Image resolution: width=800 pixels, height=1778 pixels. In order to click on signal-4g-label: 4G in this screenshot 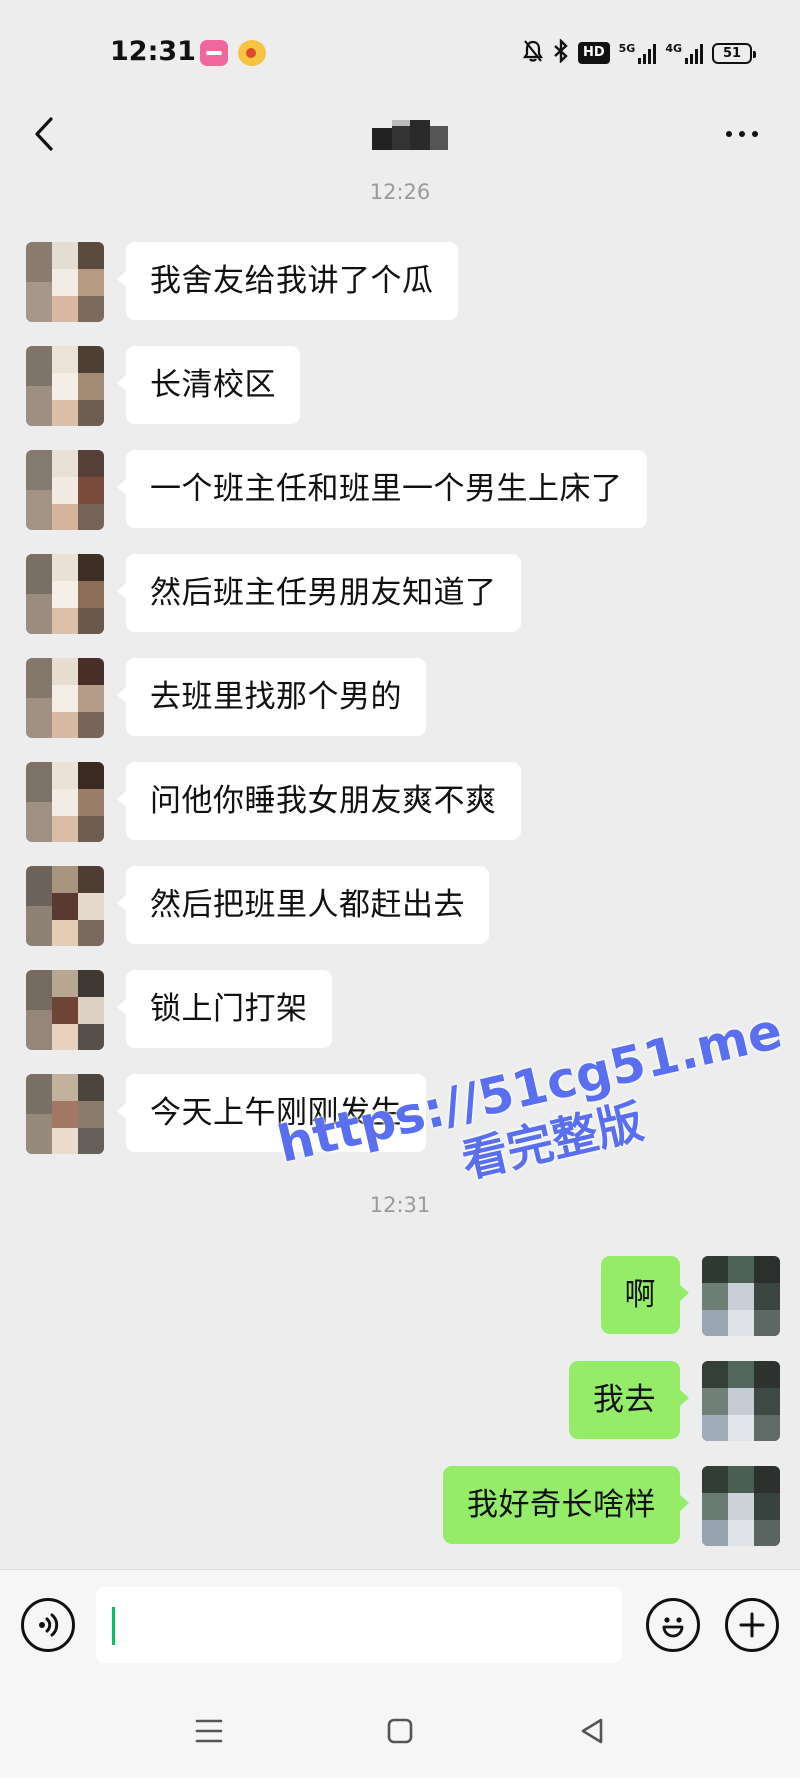, I will do `click(673, 48)`.